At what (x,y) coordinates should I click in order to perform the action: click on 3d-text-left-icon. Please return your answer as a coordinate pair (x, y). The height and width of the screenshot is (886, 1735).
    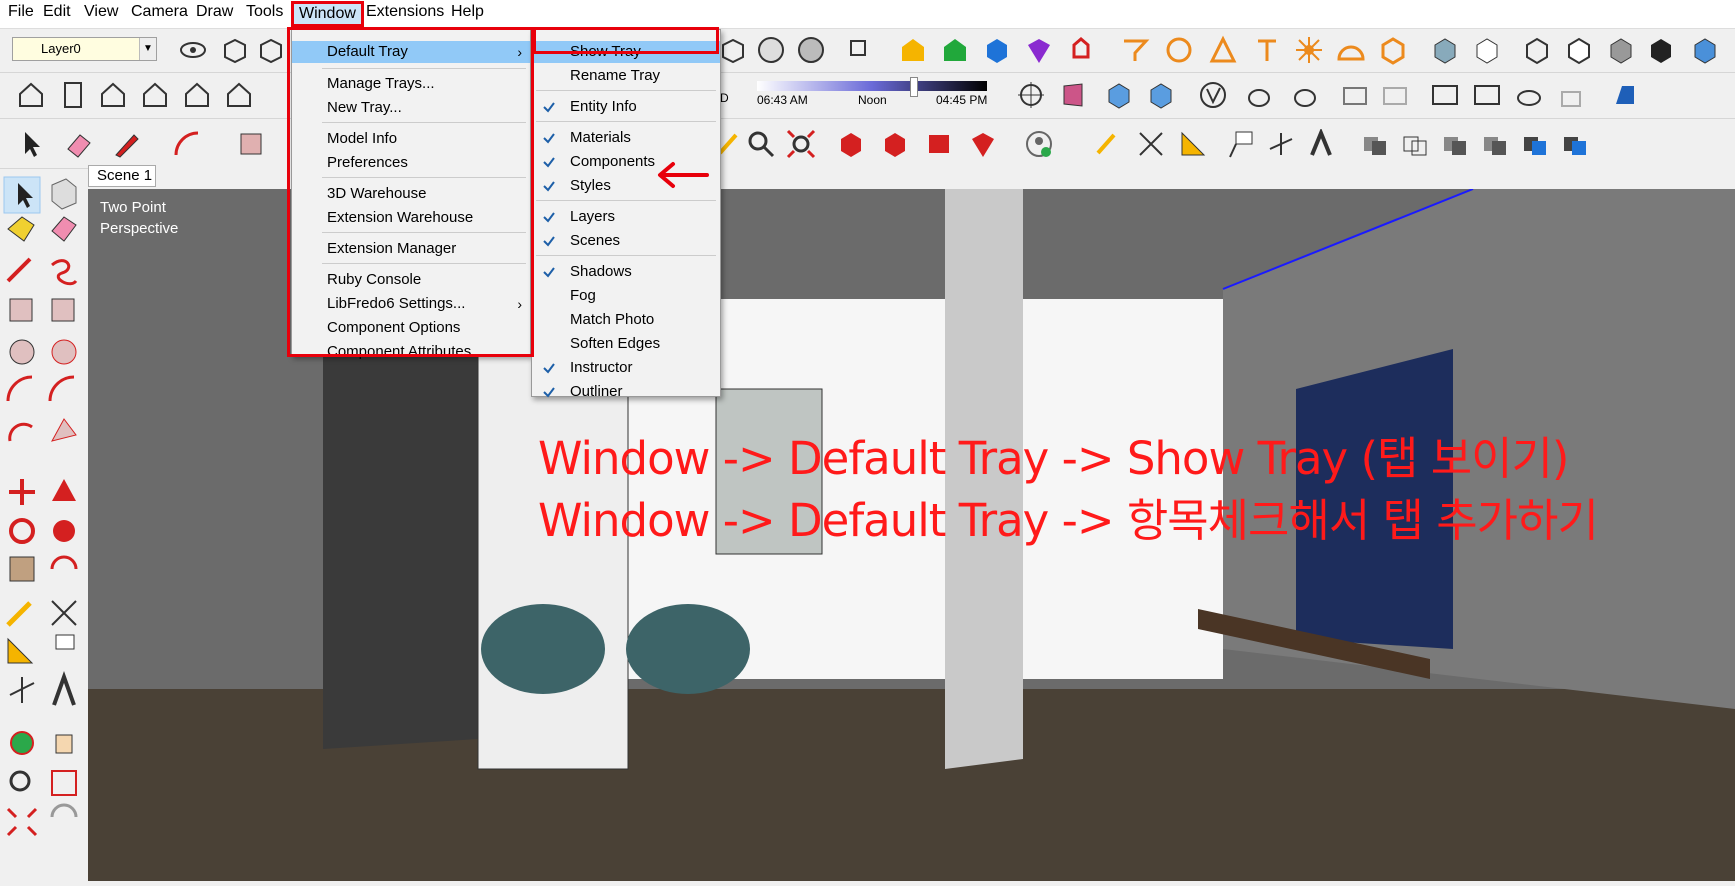
    Looking at the image, I should click on (64, 688).